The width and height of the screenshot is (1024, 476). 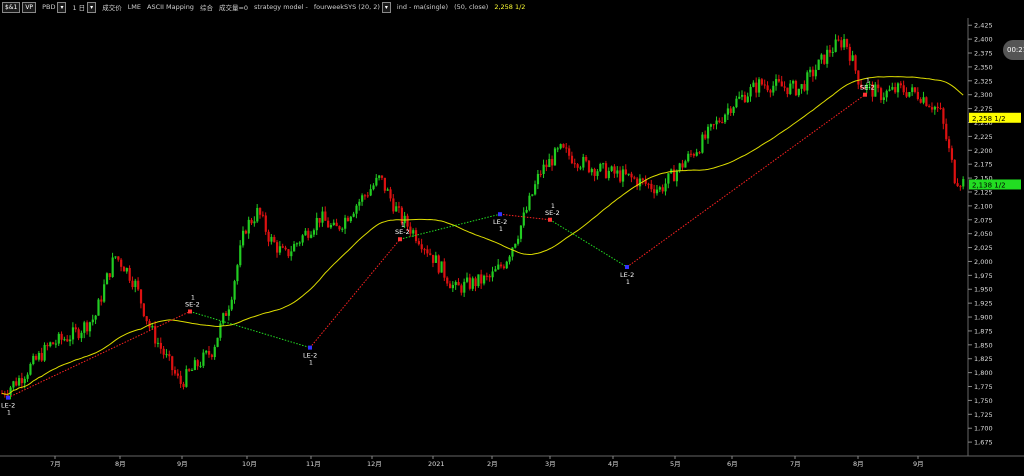 What do you see at coordinates (627, 275) in the screenshot?
I see `trade-label: LE-2` at bounding box center [627, 275].